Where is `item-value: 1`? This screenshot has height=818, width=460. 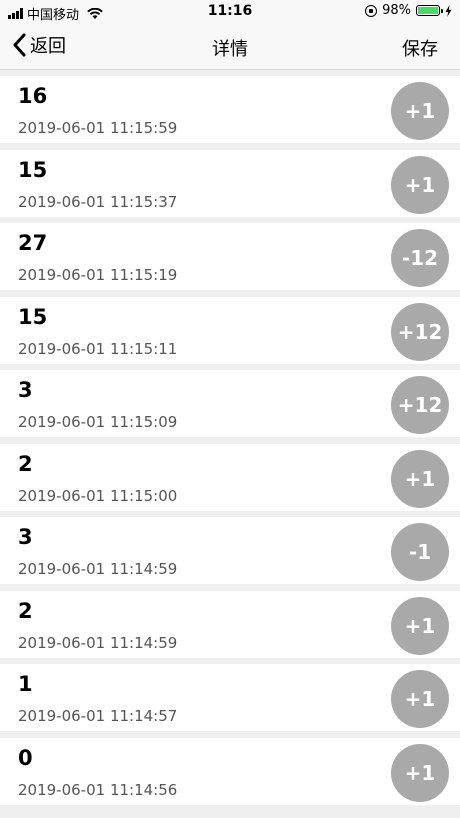 item-value: 1 is located at coordinates (25, 684).